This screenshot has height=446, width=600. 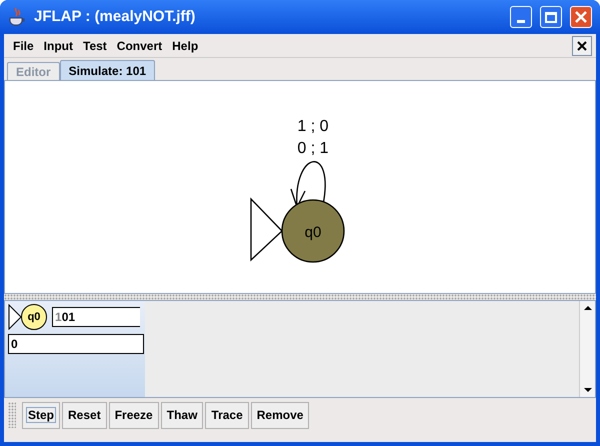 What do you see at coordinates (182, 415) in the screenshot?
I see `toolbar-button: Thaw` at bounding box center [182, 415].